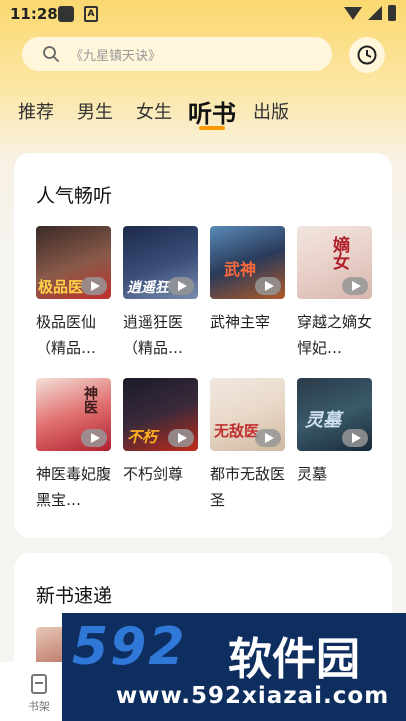  I want to click on cover-text: 嫡女, so click(339, 253).